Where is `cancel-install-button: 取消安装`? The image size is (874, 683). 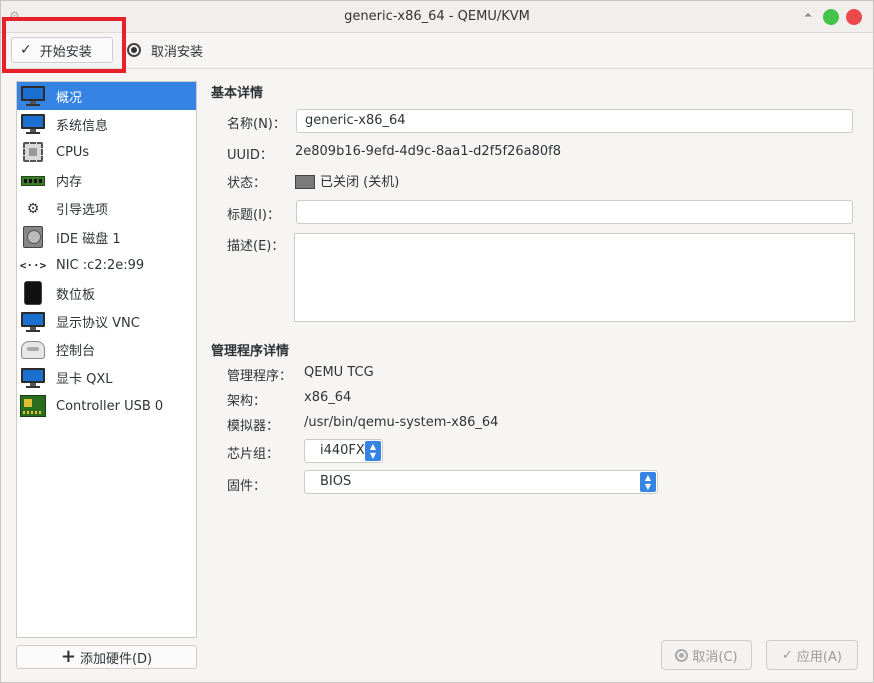 cancel-install-button: 取消安装 is located at coordinates (165, 50).